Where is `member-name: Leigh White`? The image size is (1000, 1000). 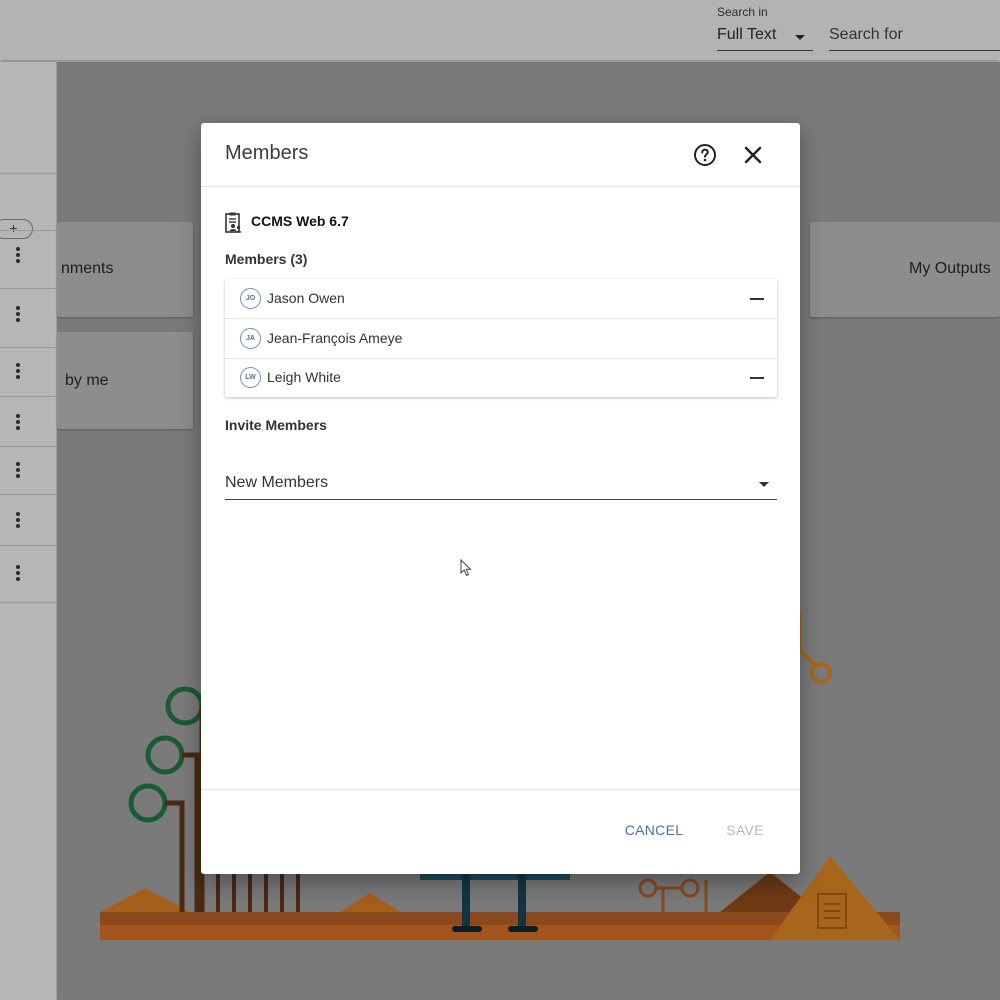
member-name: Leigh White is located at coordinates (304, 377).